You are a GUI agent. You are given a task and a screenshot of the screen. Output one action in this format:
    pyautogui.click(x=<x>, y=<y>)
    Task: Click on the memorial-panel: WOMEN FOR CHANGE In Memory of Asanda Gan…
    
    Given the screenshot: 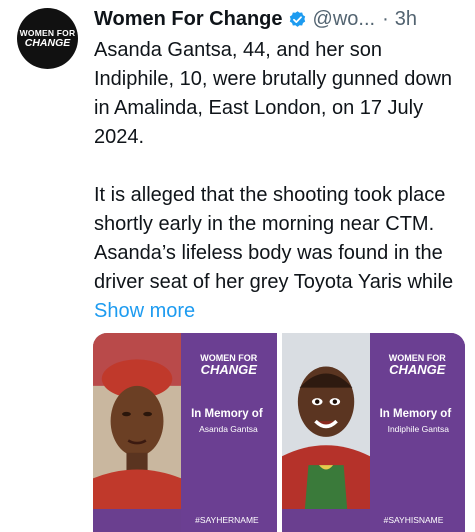 What is the action you would take?
    pyautogui.click(x=229, y=432)
    